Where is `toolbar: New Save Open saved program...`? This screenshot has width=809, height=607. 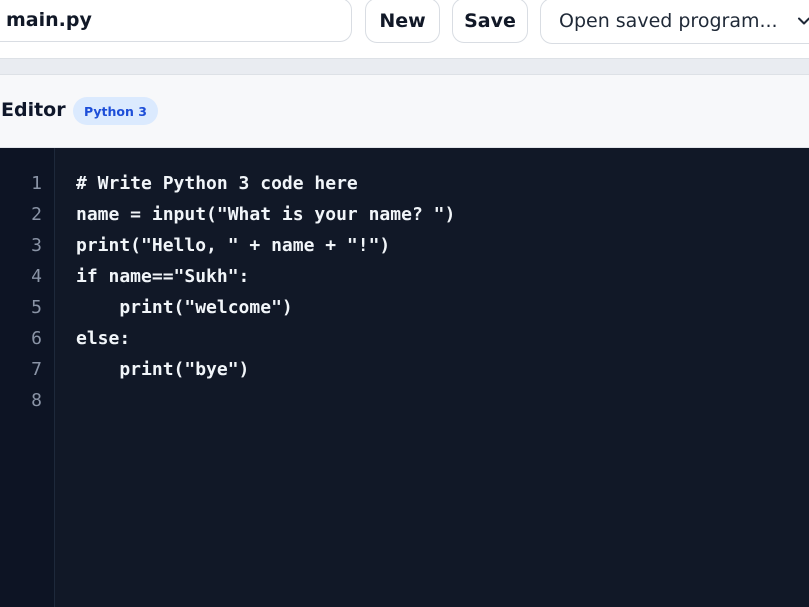
toolbar: New Save Open saved program... is located at coordinates (404, 29).